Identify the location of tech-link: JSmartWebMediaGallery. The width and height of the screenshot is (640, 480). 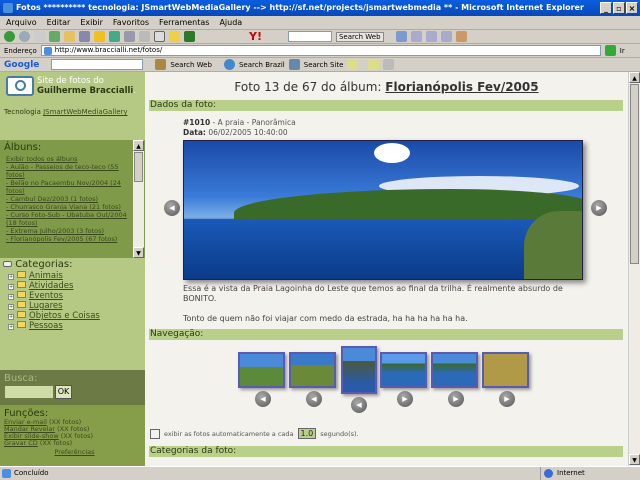
(85, 112).